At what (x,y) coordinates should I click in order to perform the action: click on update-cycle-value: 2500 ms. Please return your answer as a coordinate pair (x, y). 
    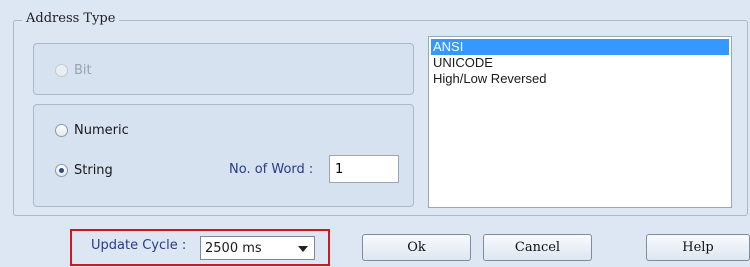
    Looking at the image, I should click on (233, 248).